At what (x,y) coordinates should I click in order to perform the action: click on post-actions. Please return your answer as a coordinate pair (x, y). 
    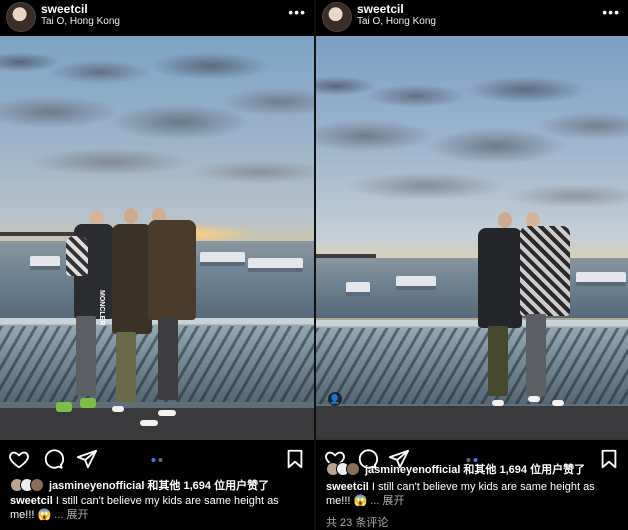
    Looking at the image, I should click on (157, 458).